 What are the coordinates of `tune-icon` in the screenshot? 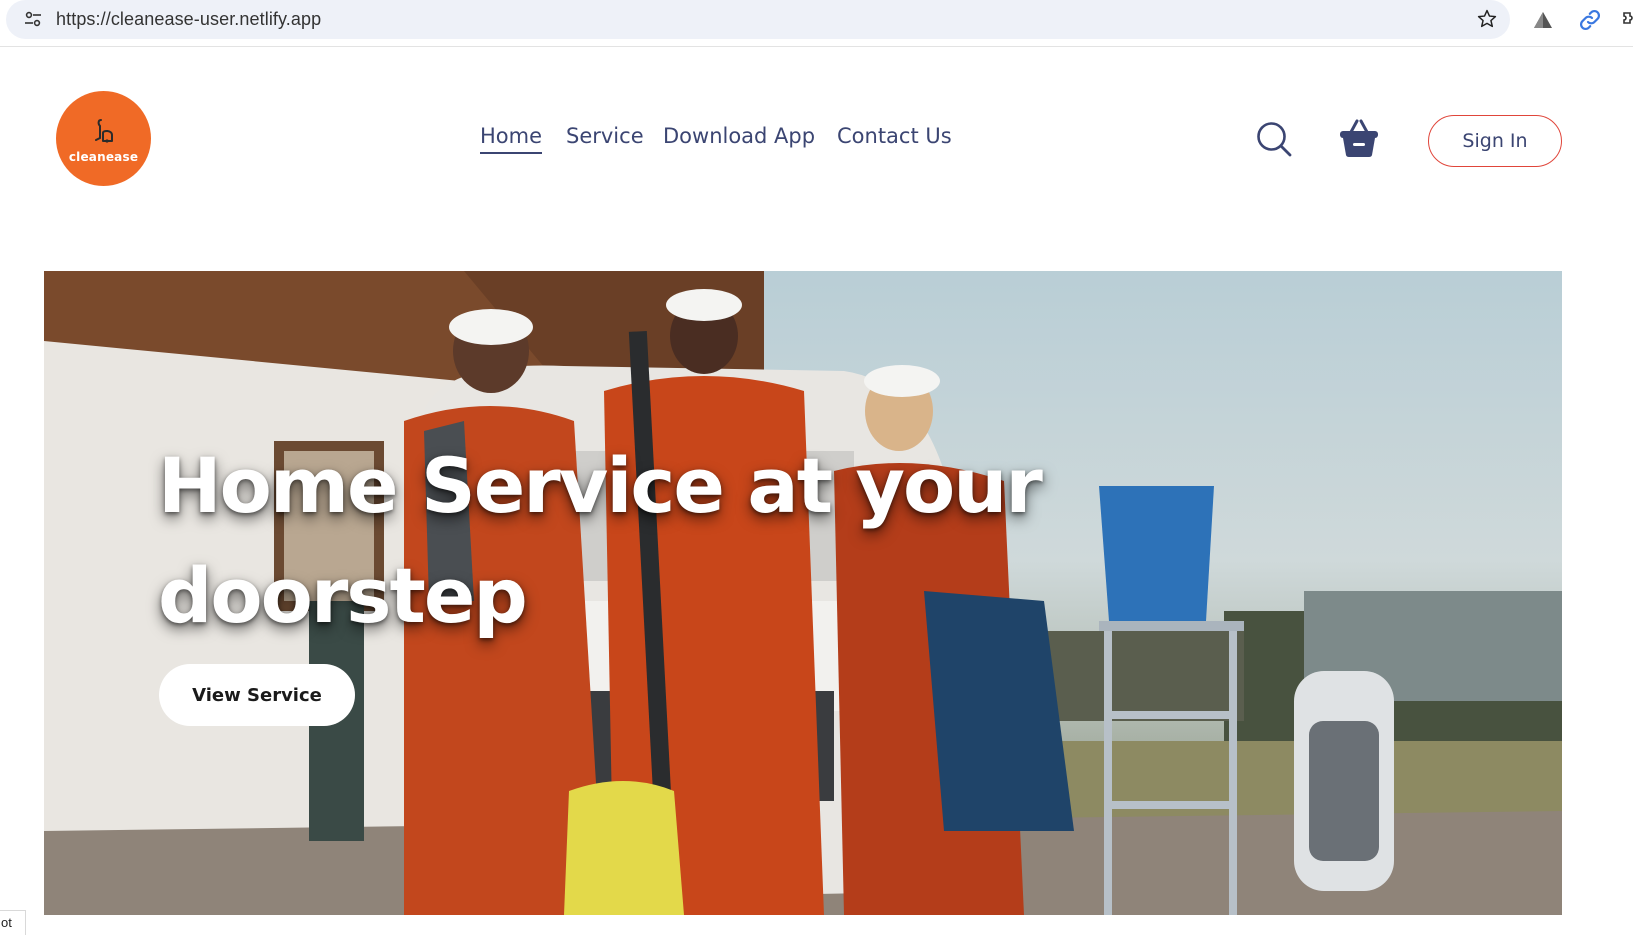 It's located at (33, 19).